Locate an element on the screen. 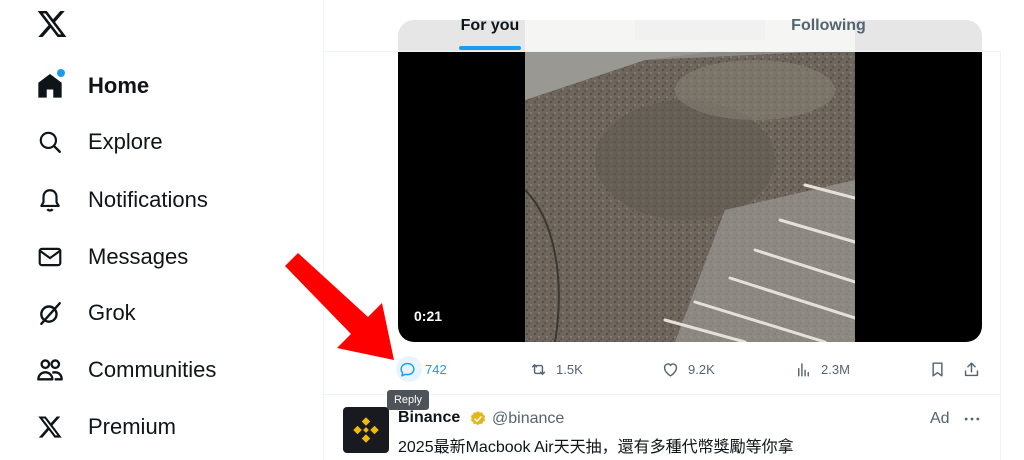 The width and height of the screenshot is (1024, 460). sidebar-item-premium: Premium is located at coordinates (106, 427).